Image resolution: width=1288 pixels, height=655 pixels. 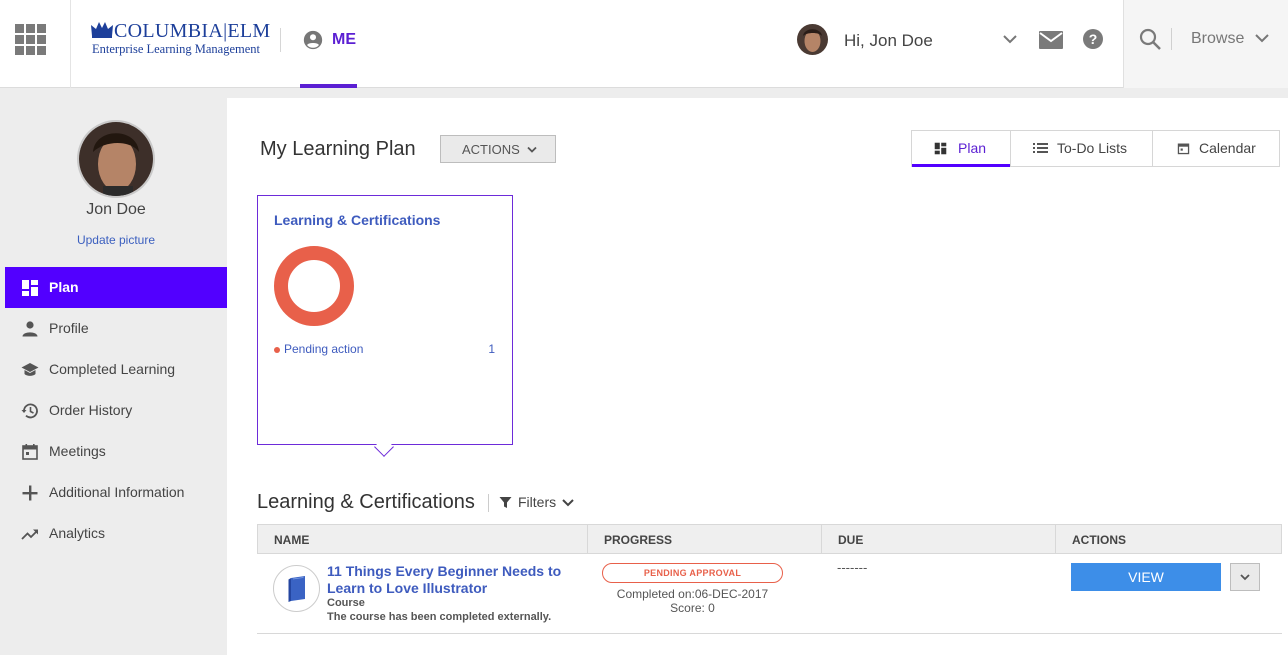 I want to click on help-icon: ?, so click(x=1093, y=39).